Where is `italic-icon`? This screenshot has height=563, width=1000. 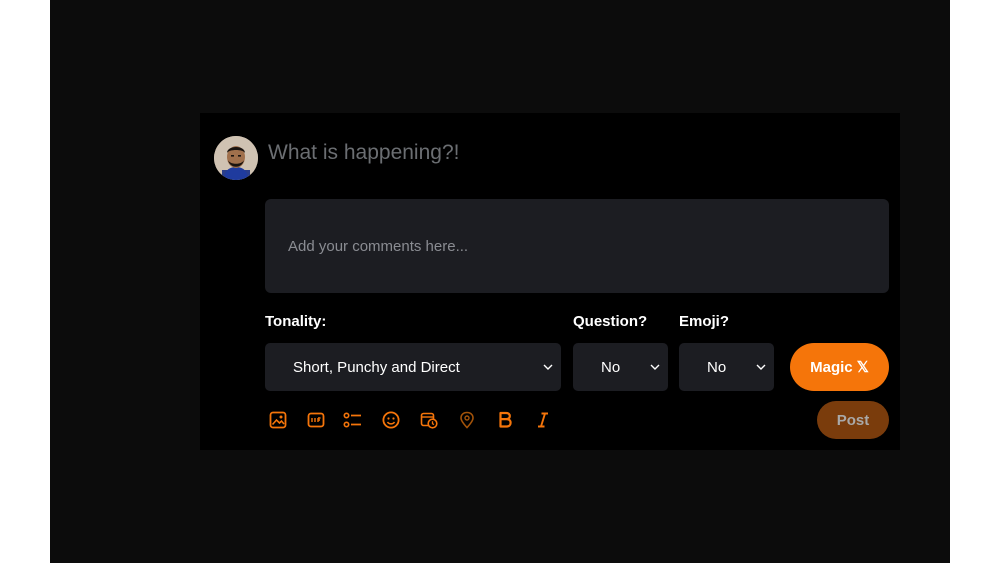
italic-icon is located at coordinates (543, 420).